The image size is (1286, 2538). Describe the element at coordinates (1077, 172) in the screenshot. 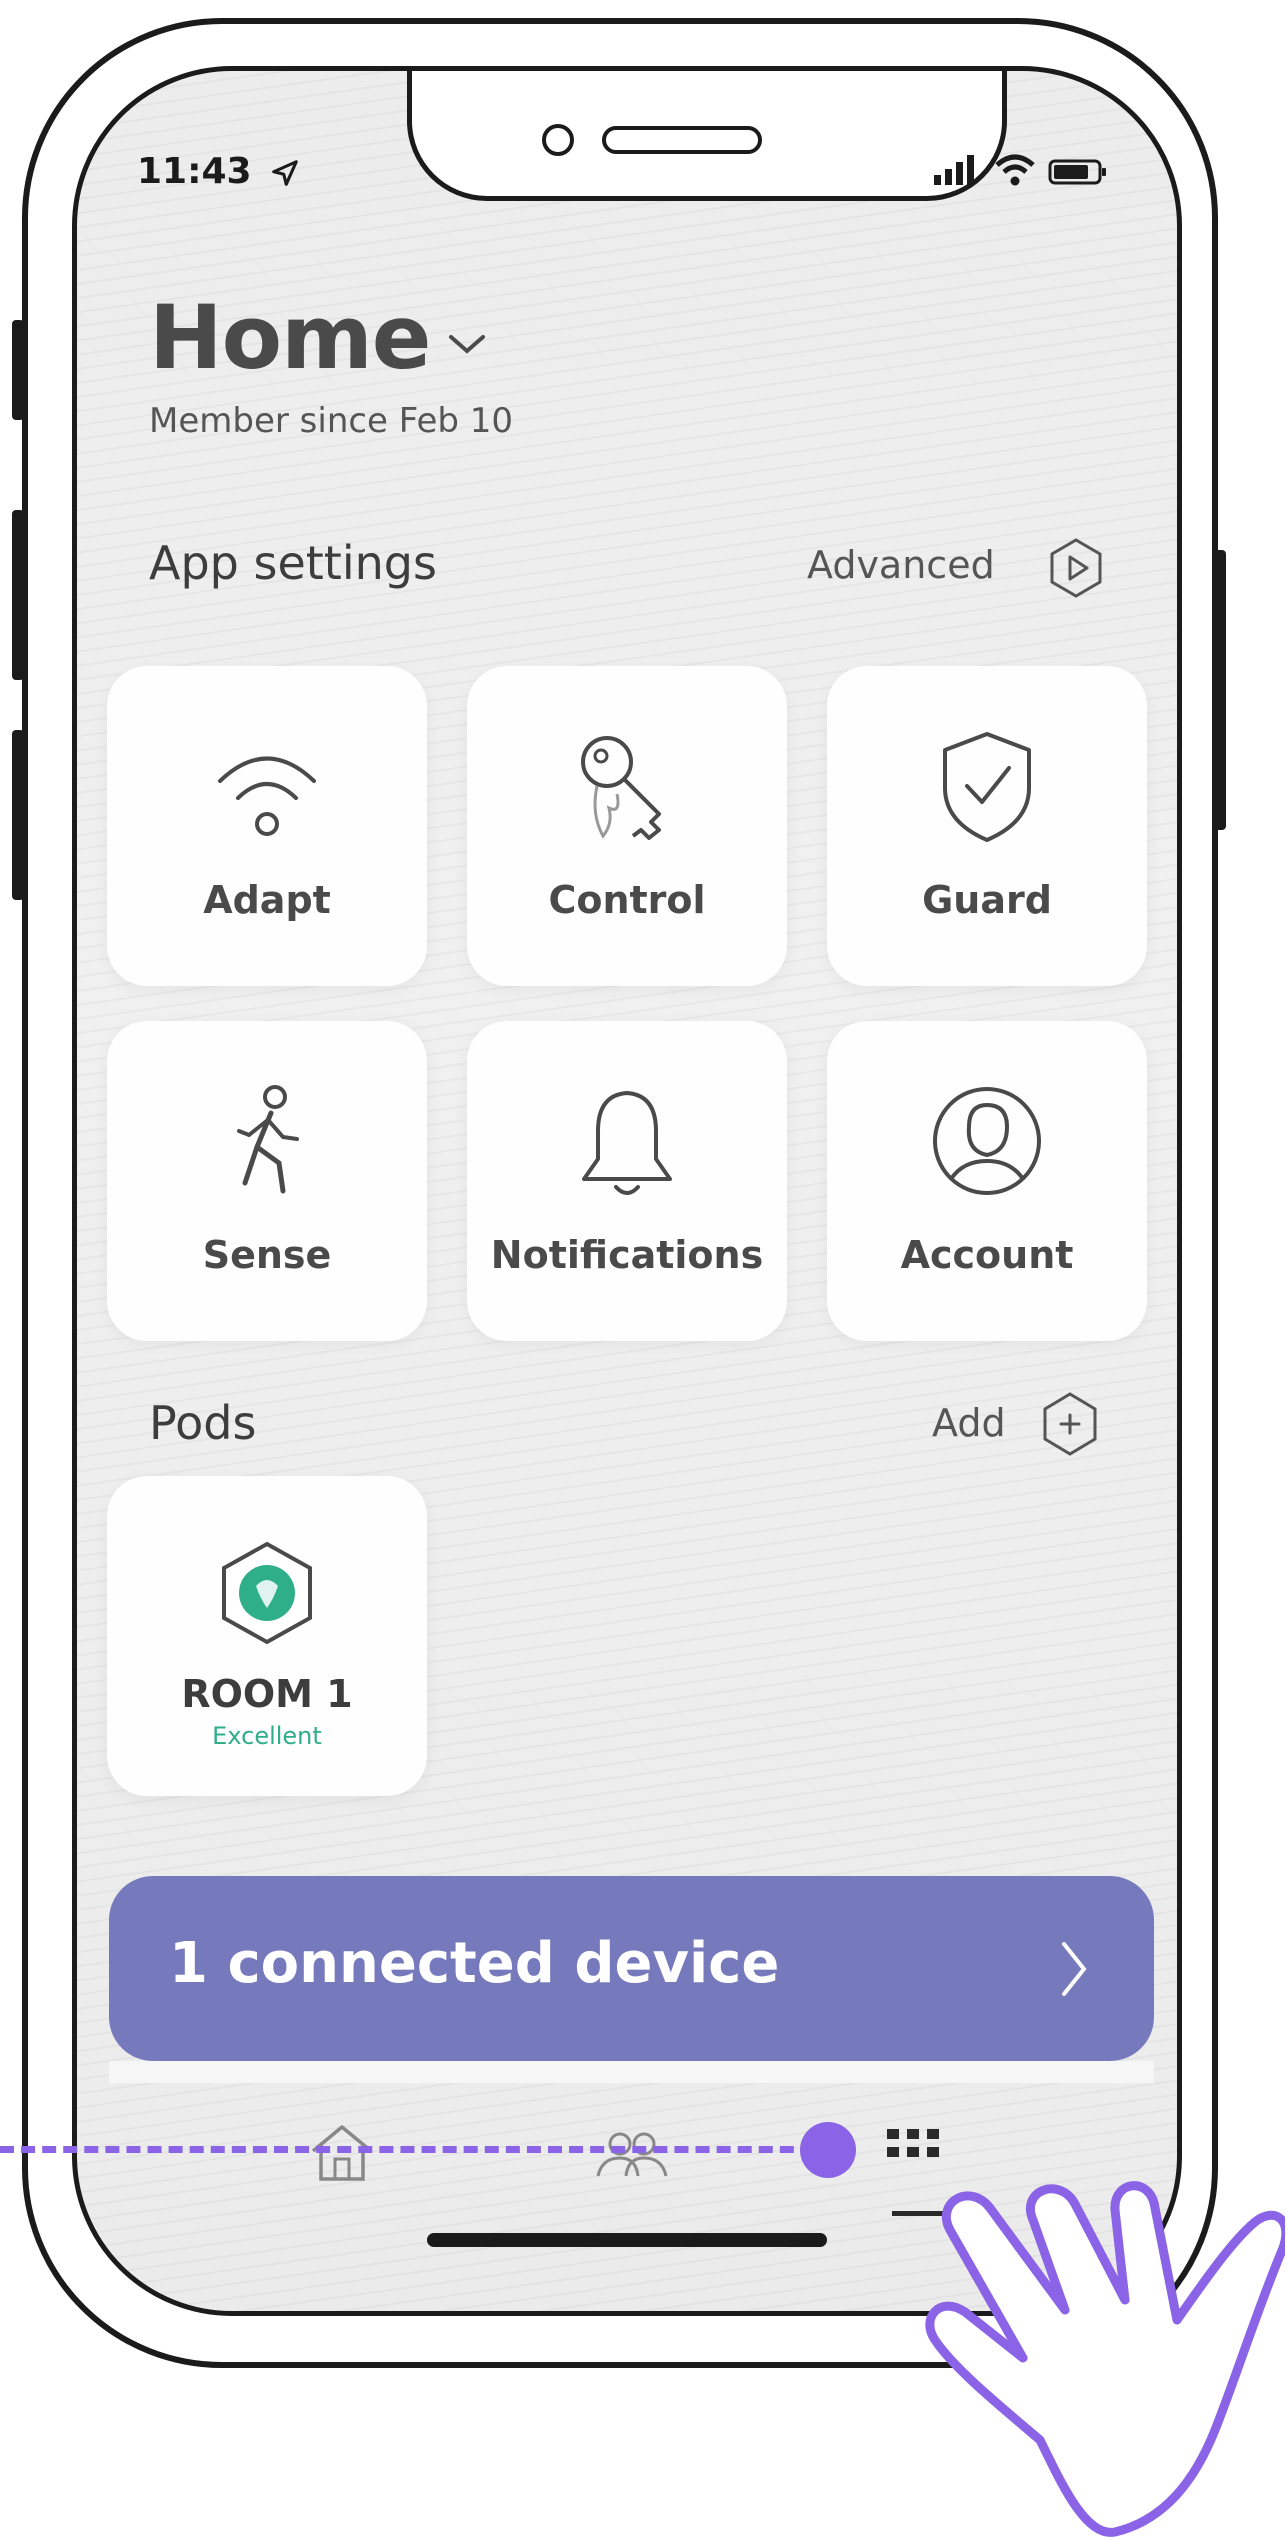

I see `battery-icon` at that location.